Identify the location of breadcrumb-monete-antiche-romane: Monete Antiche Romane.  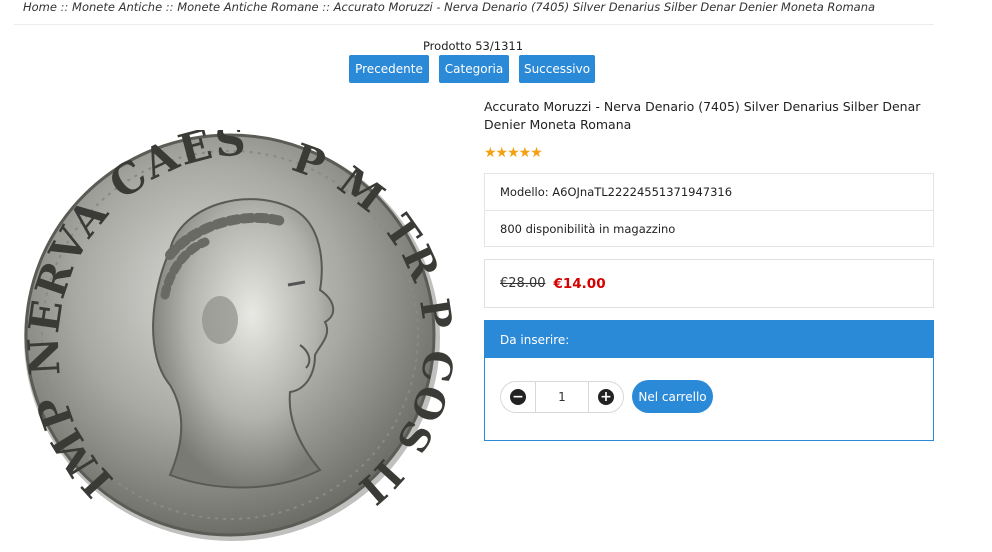
(247, 7).